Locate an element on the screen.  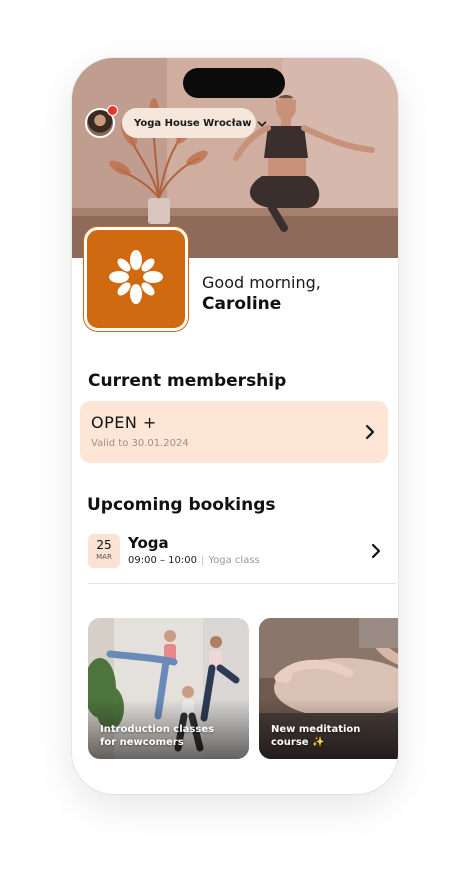
greeting: Good morning, Caroline is located at coordinates (261, 293).